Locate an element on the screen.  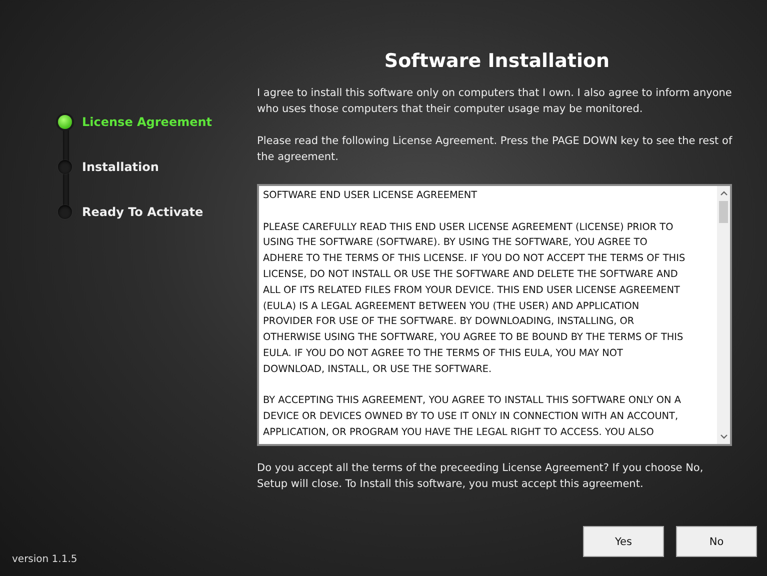
license-text-line: OTHERWISE USING THE SOFTWARE, YOU AGREE TO BE BOUND BY THE TERMS OF THIS is located at coordinates (473, 338).